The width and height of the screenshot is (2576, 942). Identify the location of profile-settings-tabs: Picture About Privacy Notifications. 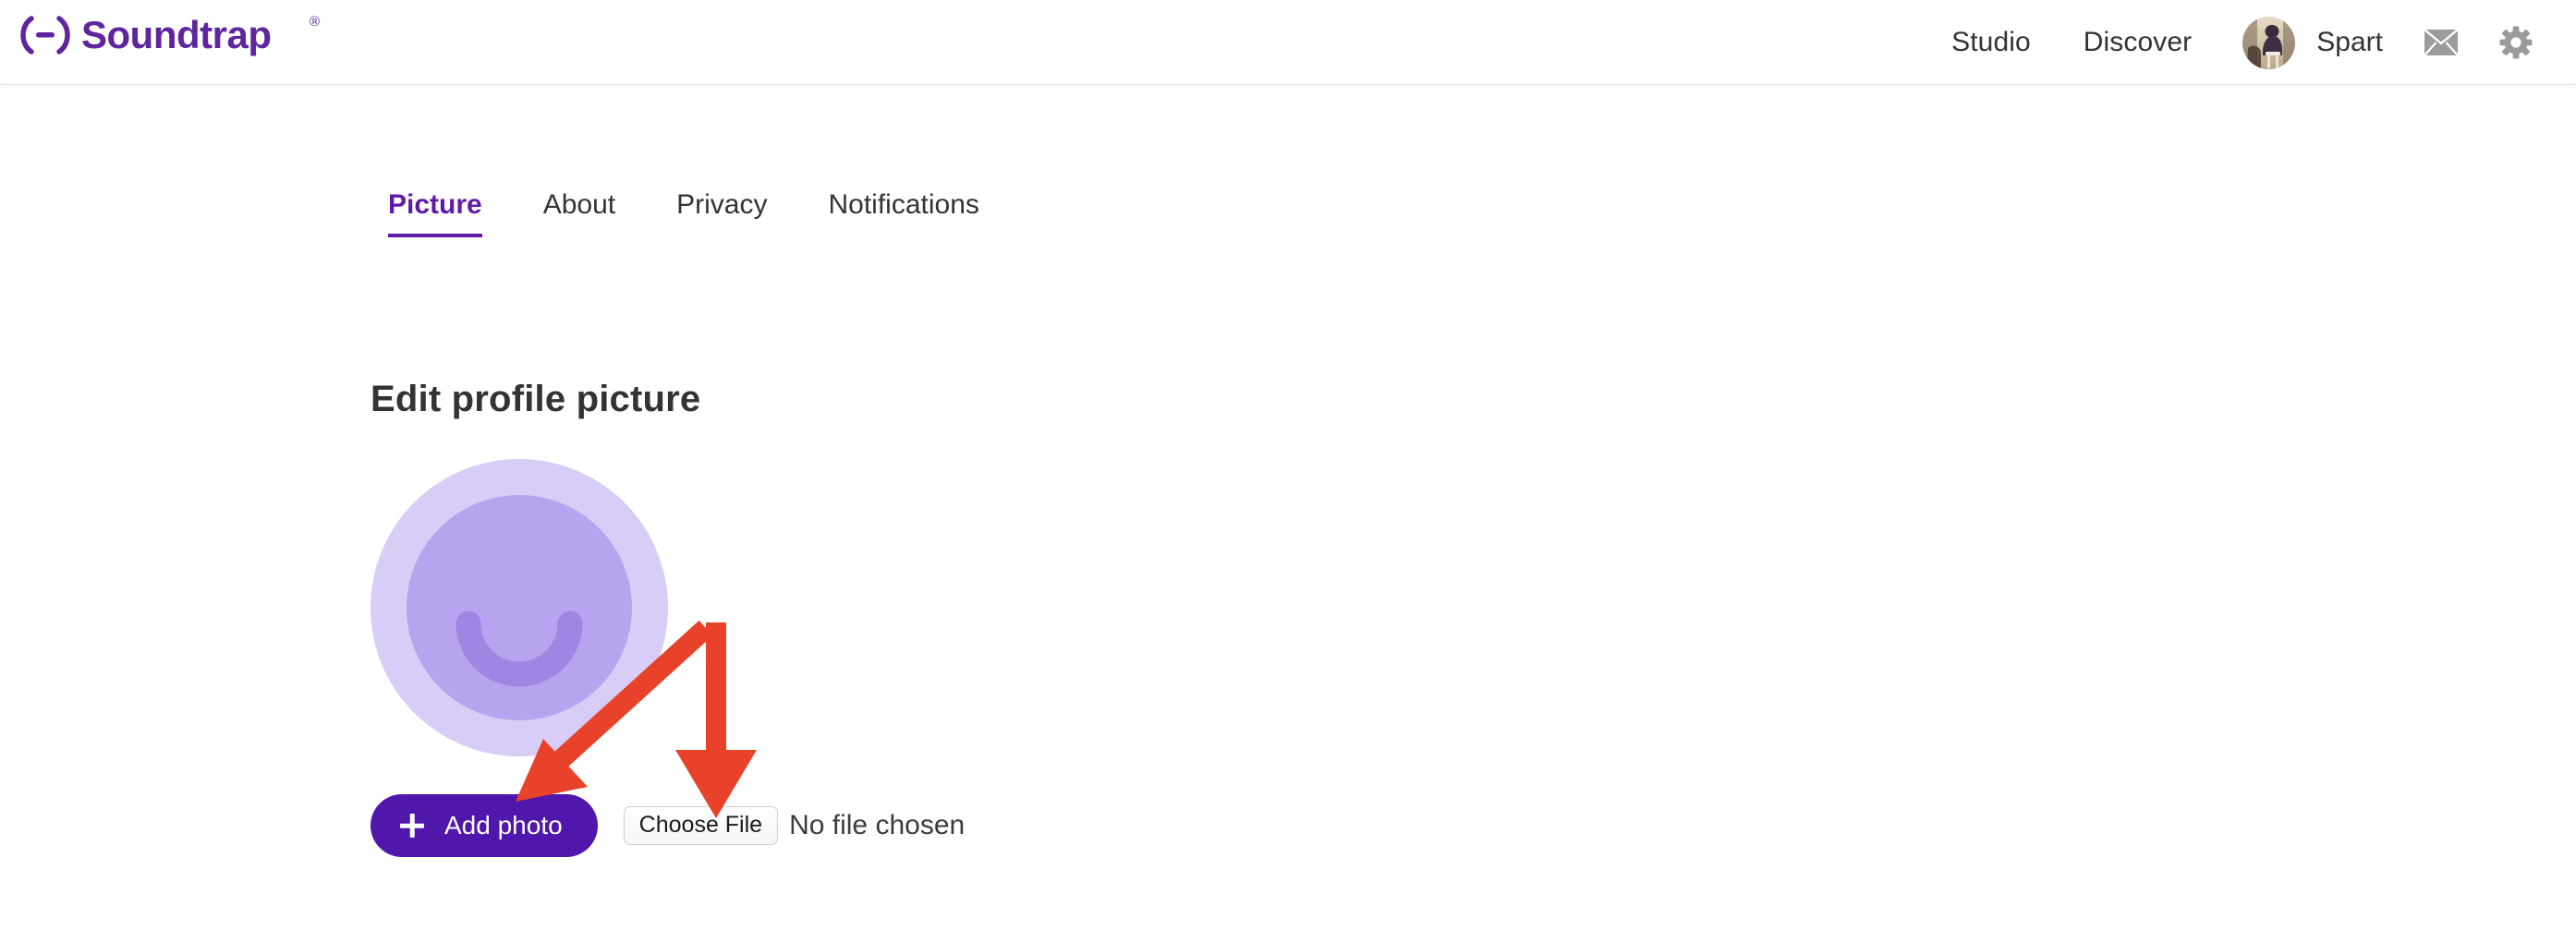
(683, 213).